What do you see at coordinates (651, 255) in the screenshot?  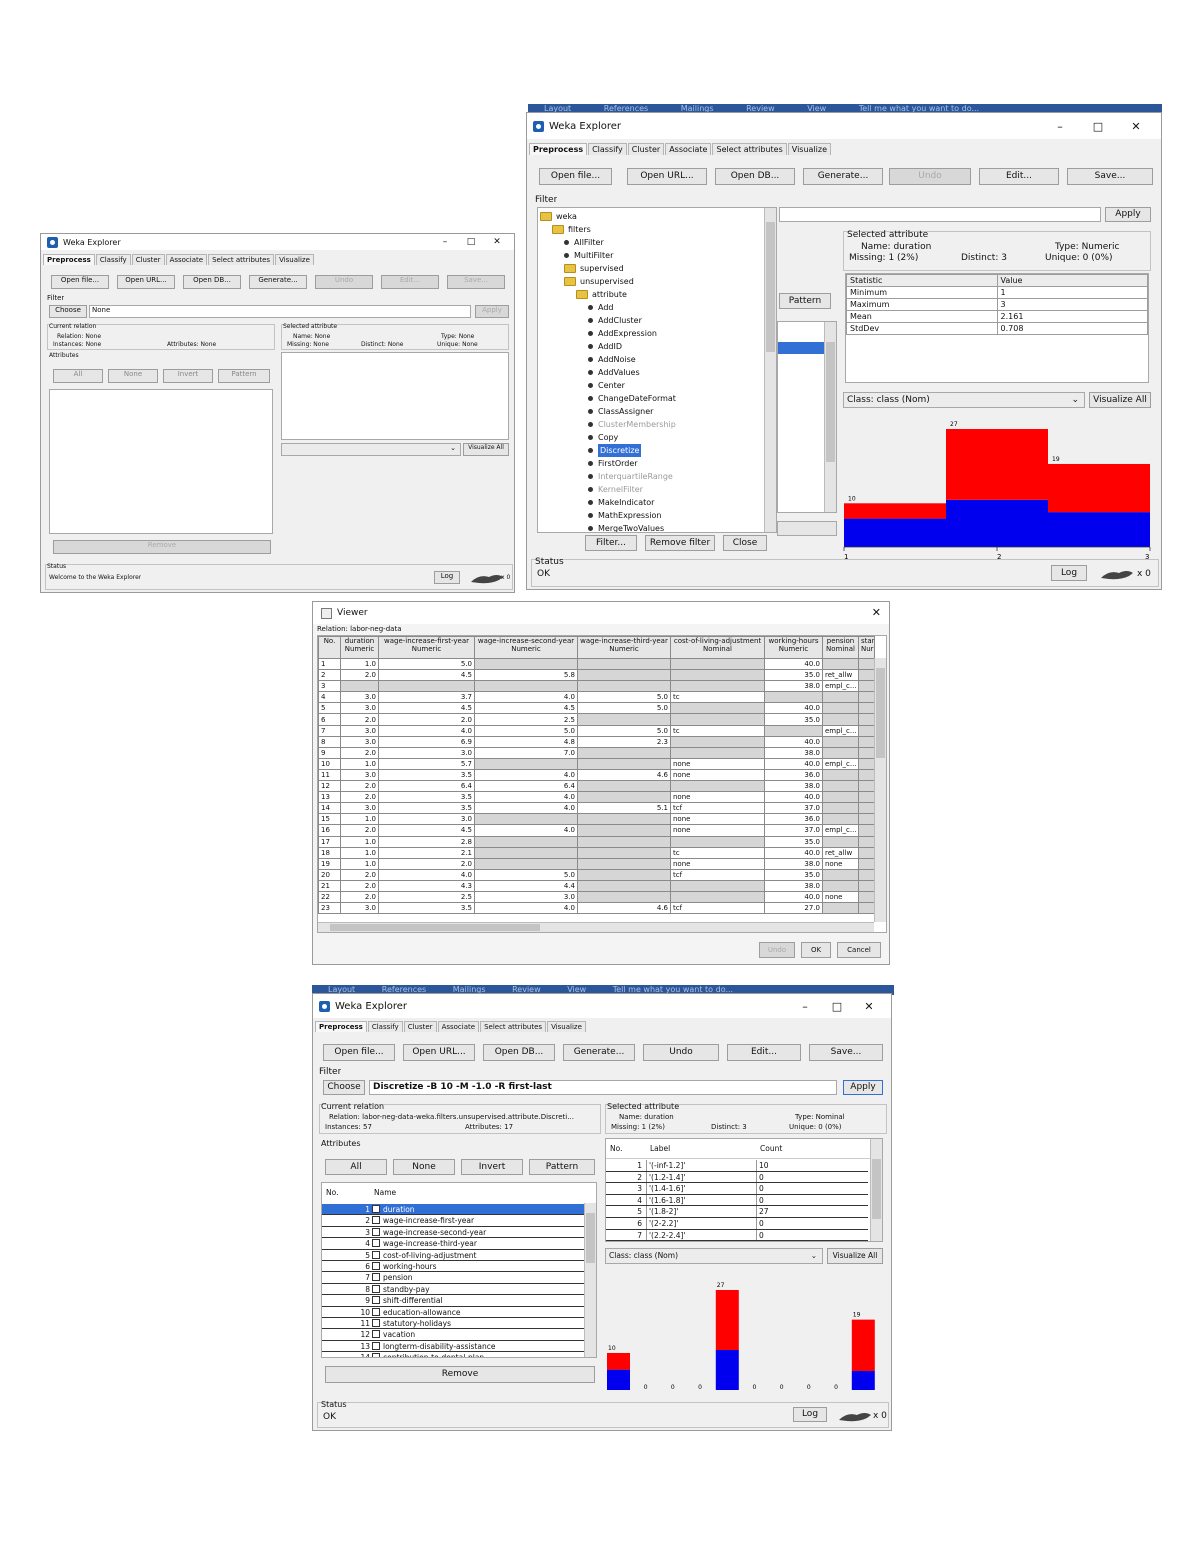 I see `tree-node: MultiFilter` at bounding box center [651, 255].